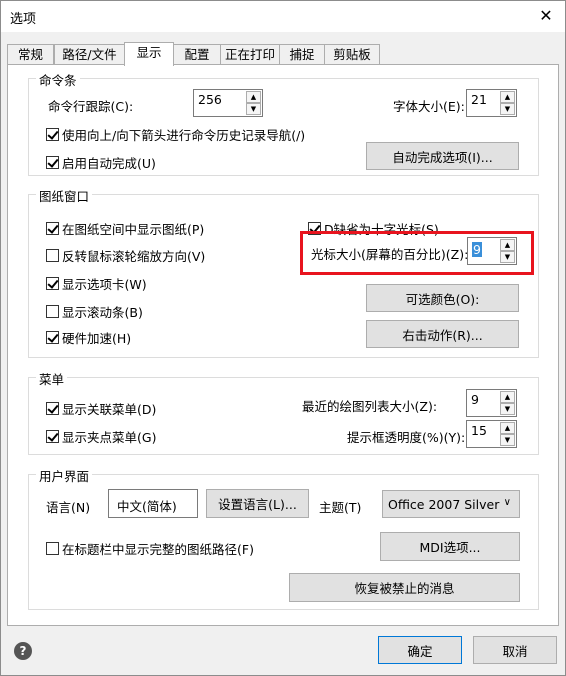 The height and width of the screenshot is (676, 566). Describe the element at coordinates (475, 399) in the screenshot. I see `recent-list-value: 9` at that location.